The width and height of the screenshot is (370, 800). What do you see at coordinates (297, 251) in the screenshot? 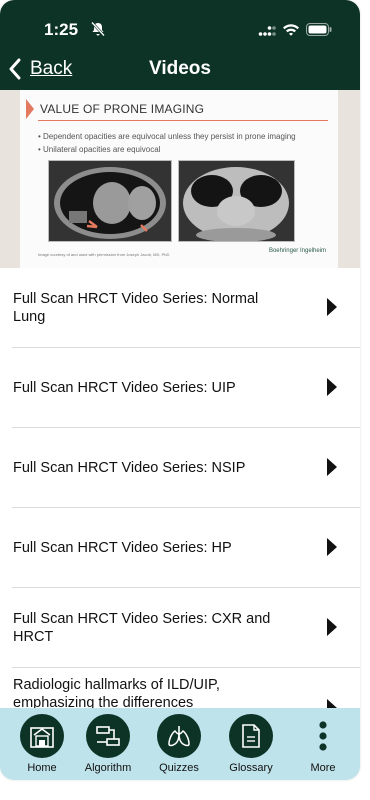
I see `brand-logo: Boehringer Ingelheim` at bounding box center [297, 251].